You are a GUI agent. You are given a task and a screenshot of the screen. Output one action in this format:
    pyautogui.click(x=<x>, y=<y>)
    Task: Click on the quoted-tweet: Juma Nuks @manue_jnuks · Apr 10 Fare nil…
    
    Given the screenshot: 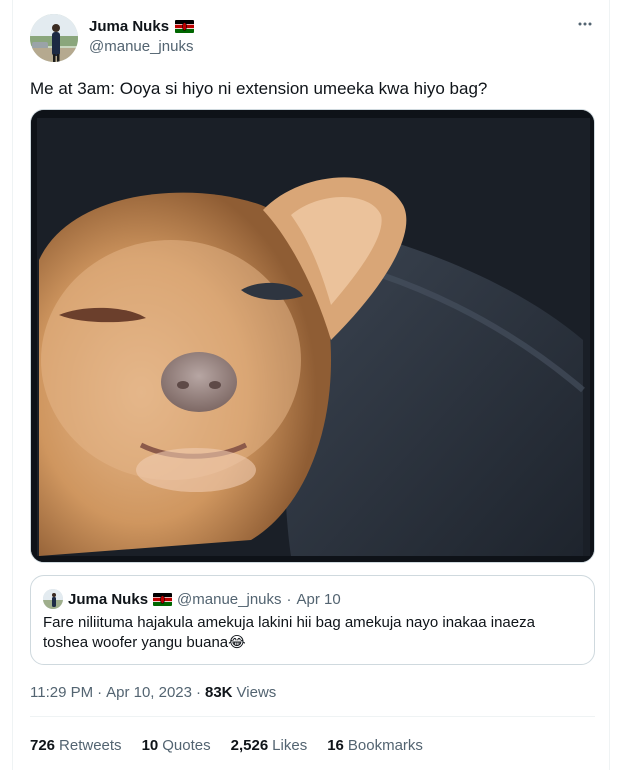 What is the action you would take?
    pyautogui.click(x=312, y=620)
    